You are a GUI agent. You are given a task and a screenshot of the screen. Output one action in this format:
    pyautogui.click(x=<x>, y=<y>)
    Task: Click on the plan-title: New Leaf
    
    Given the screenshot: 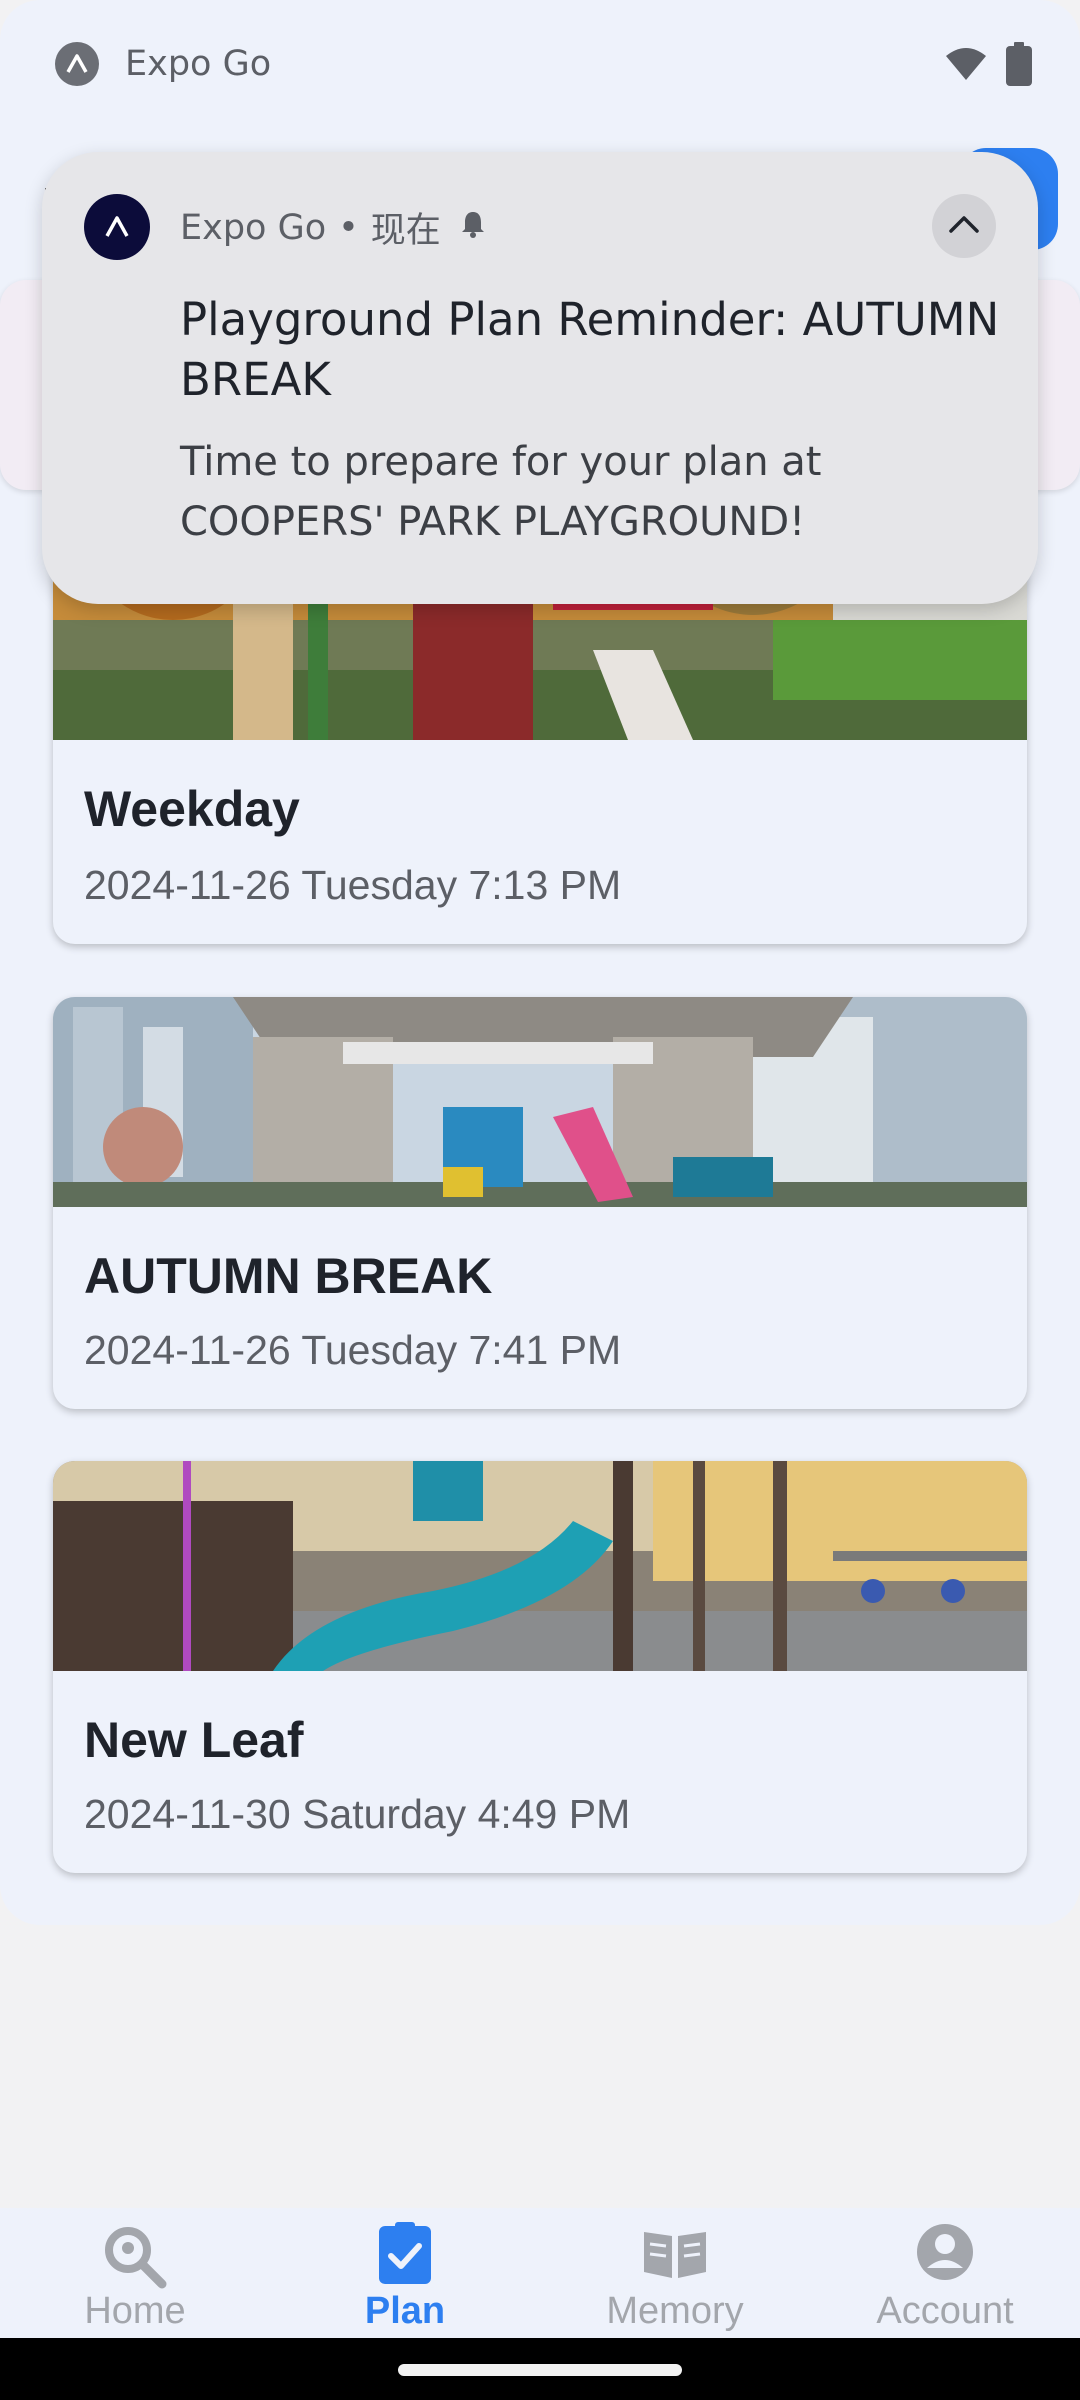 What is the action you would take?
    pyautogui.click(x=194, y=1740)
    